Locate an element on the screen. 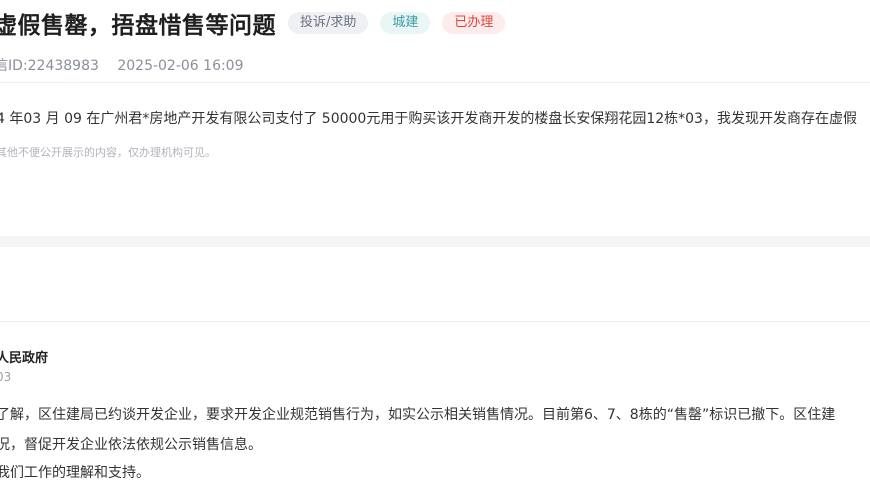 The image size is (870, 492). status-badge: 已办理 is located at coordinates (474, 23).